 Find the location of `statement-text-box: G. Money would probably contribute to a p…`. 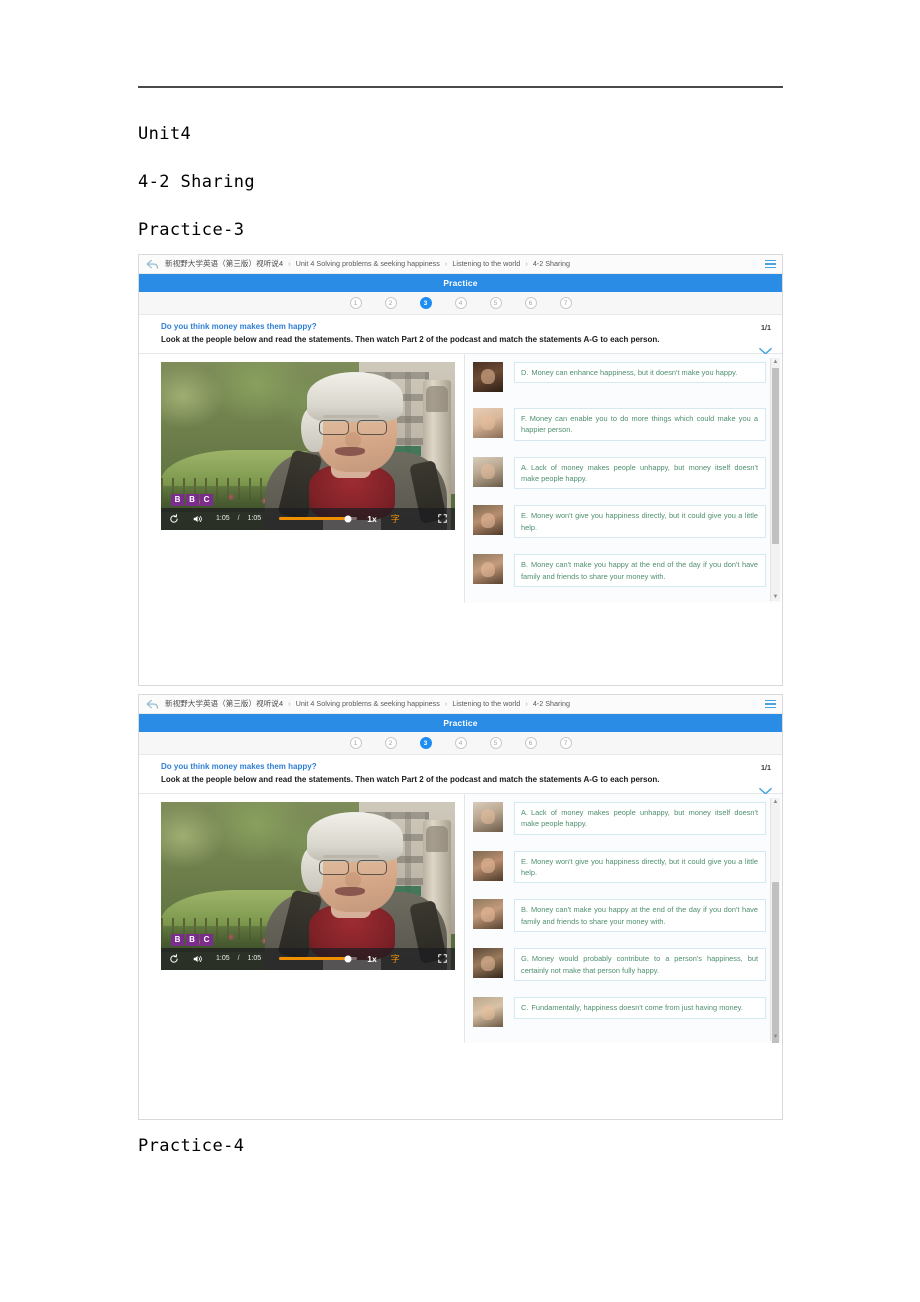

statement-text-box: G. Money would probably contribute to a p… is located at coordinates (640, 965).